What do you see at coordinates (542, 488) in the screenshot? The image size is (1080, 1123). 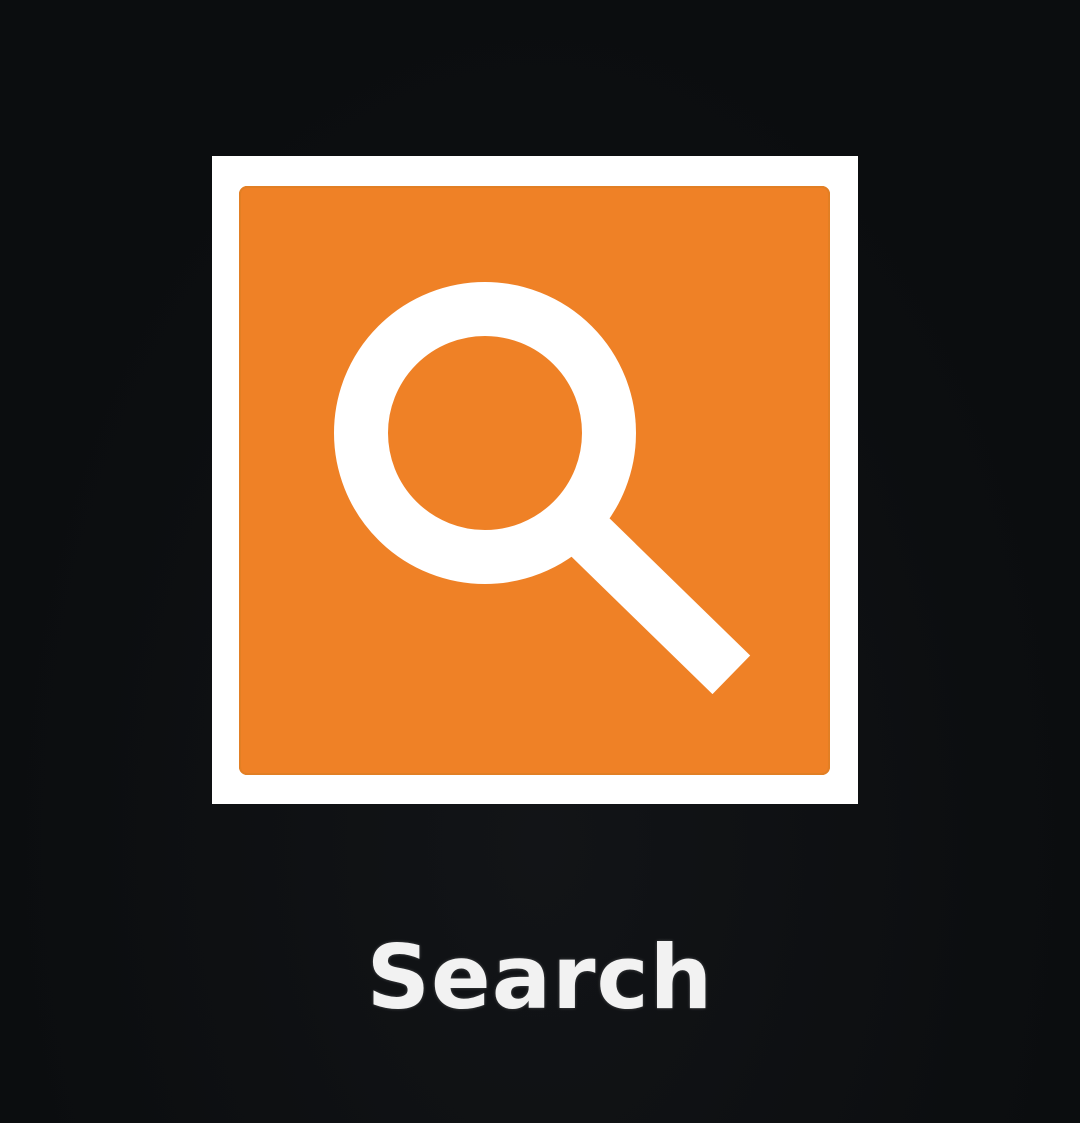 I see `search-icon` at bounding box center [542, 488].